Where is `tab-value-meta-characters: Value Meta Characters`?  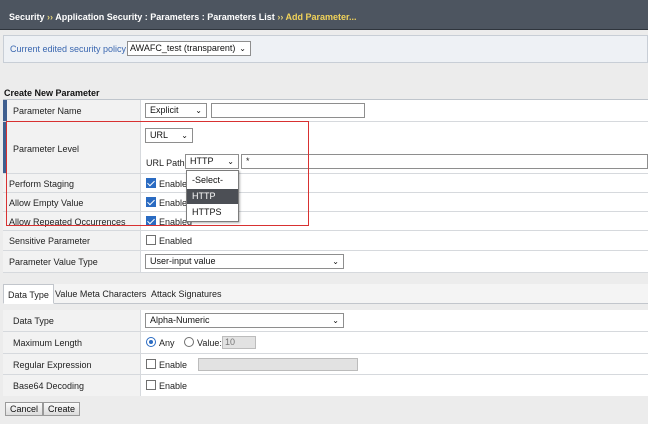
tab-value-meta-characters: Value Meta Characters is located at coordinates (100, 294).